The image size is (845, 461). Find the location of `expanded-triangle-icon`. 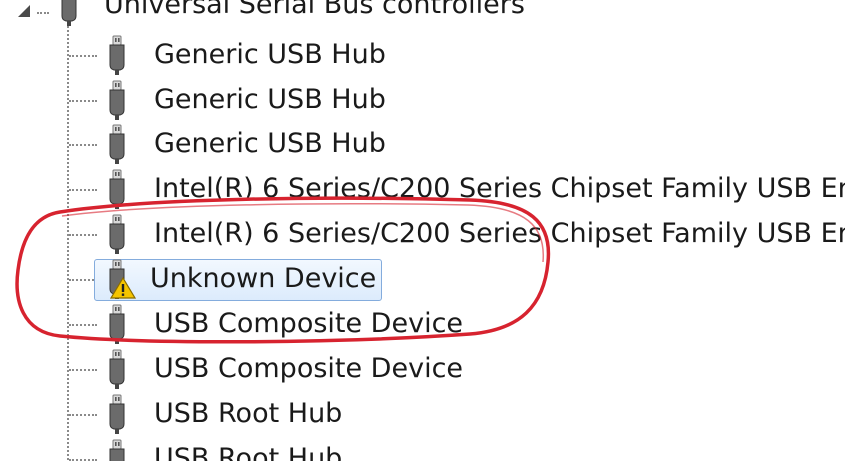

expanded-triangle-icon is located at coordinates (24, 11).